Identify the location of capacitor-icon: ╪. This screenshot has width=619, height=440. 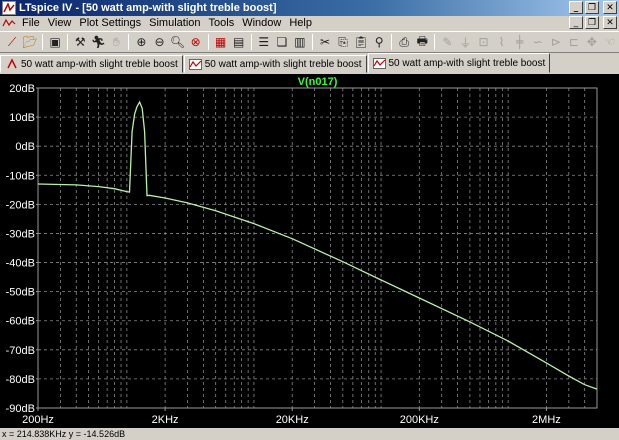
(520, 42).